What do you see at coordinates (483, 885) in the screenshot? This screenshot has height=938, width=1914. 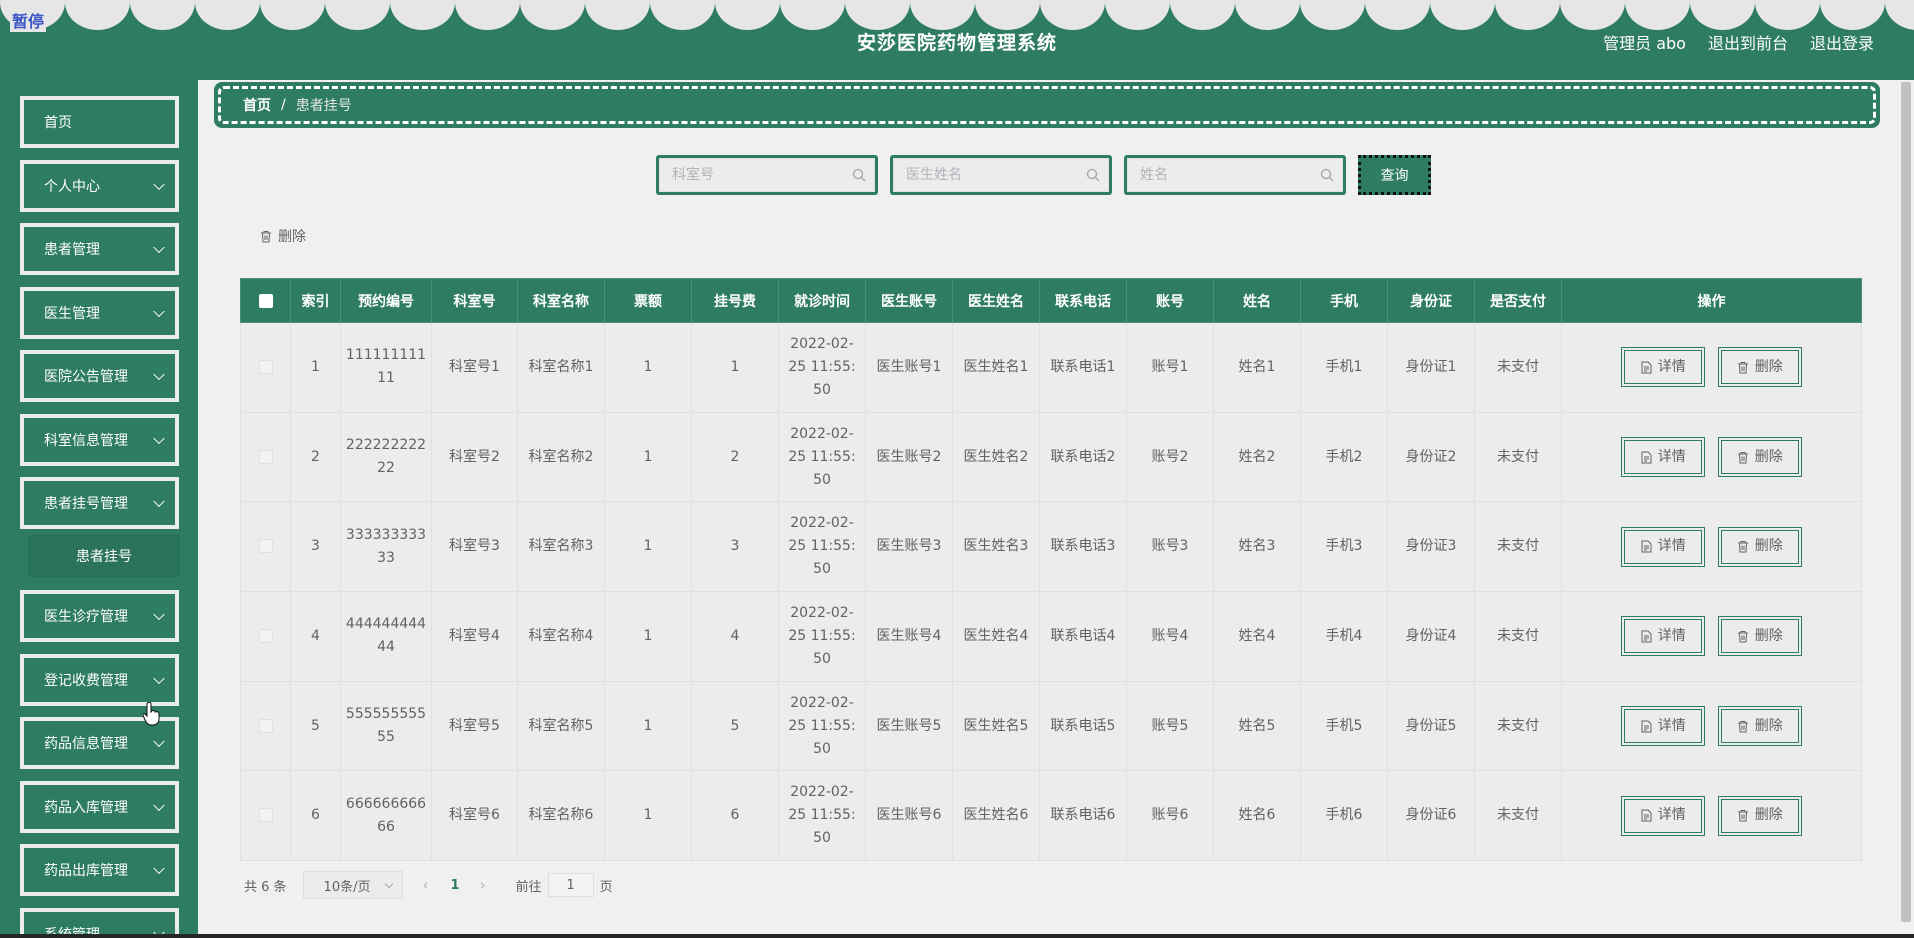 I see `next-page-button: ›` at bounding box center [483, 885].